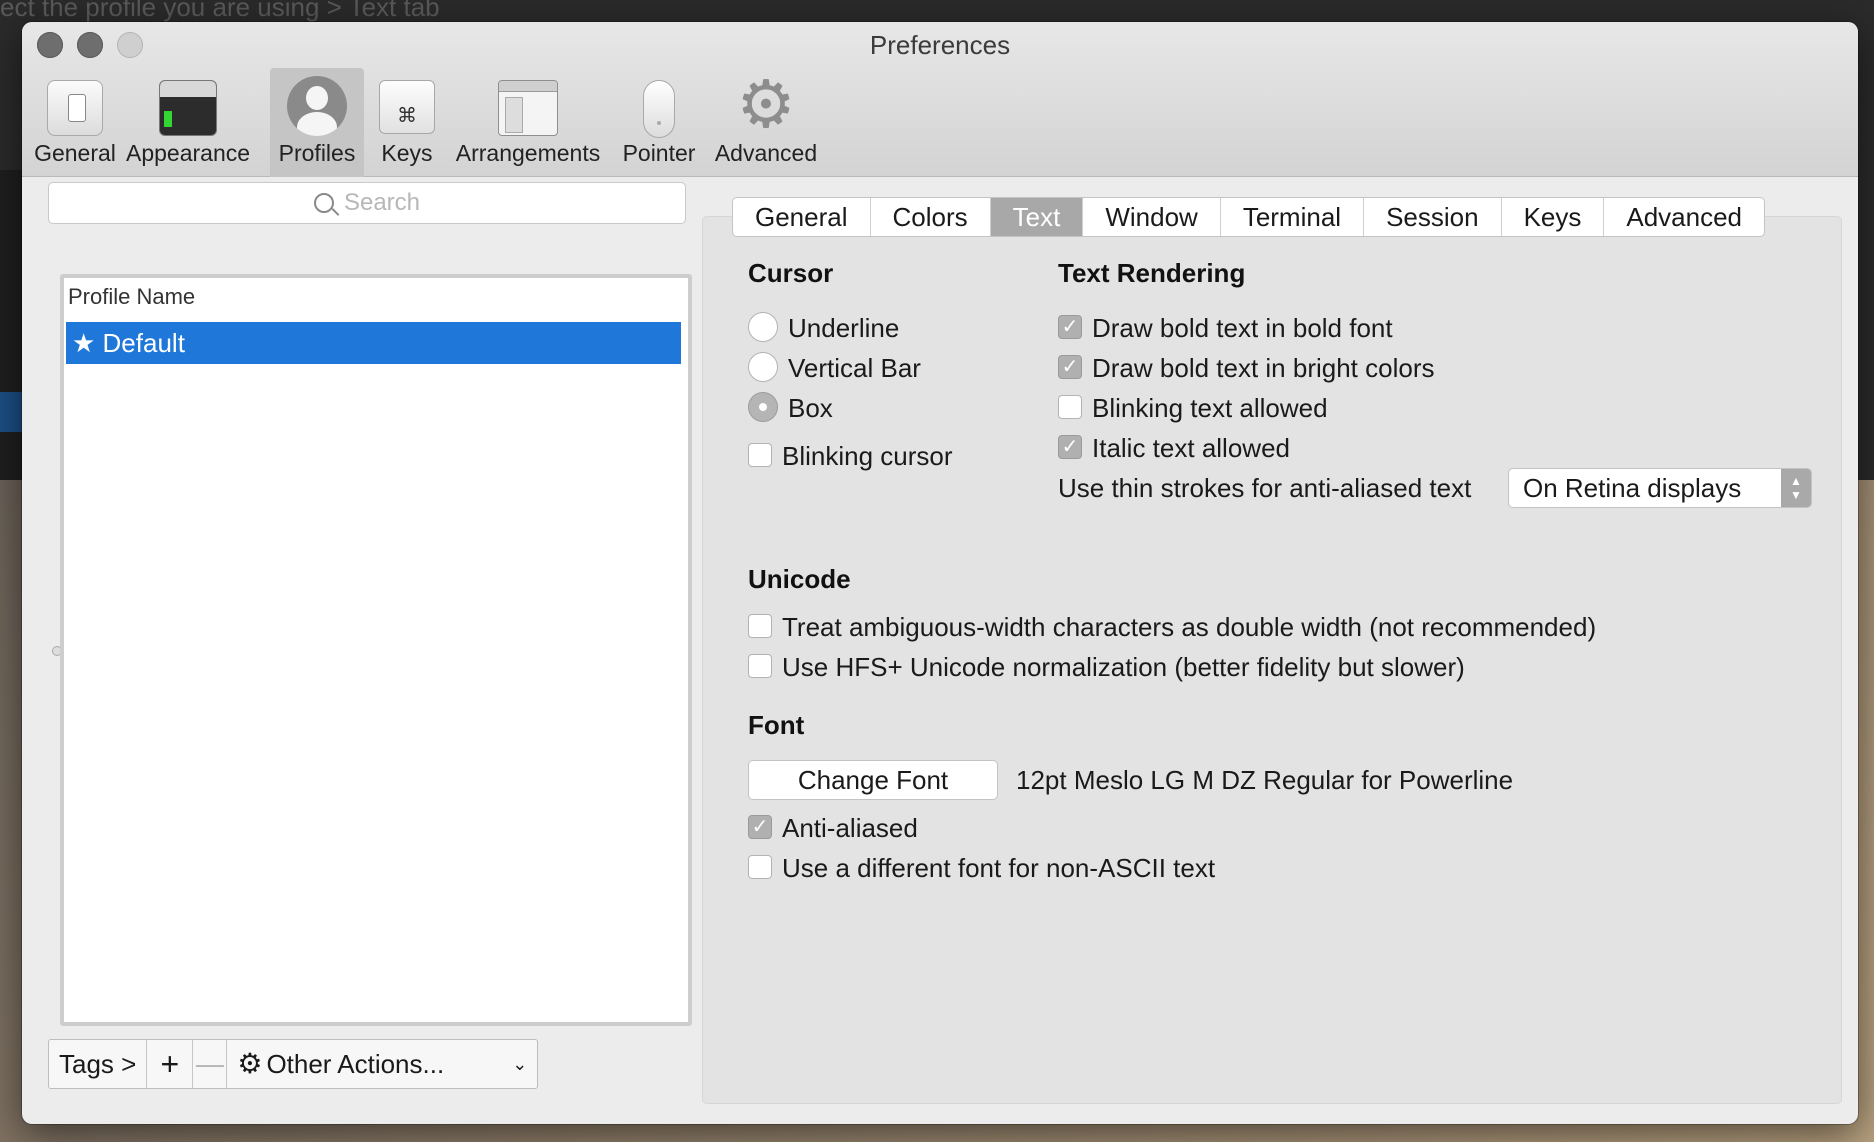  What do you see at coordinates (75, 108) in the screenshot?
I see `general-icon` at bounding box center [75, 108].